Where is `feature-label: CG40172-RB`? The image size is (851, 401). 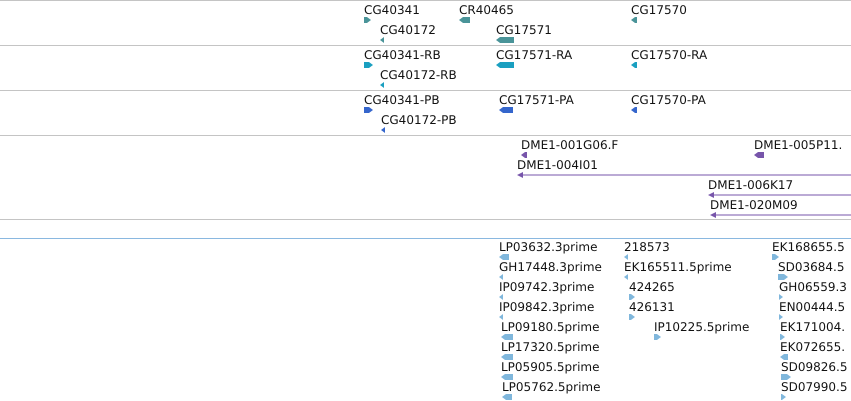 feature-label: CG40172-RB is located at coordinates (418, 75).